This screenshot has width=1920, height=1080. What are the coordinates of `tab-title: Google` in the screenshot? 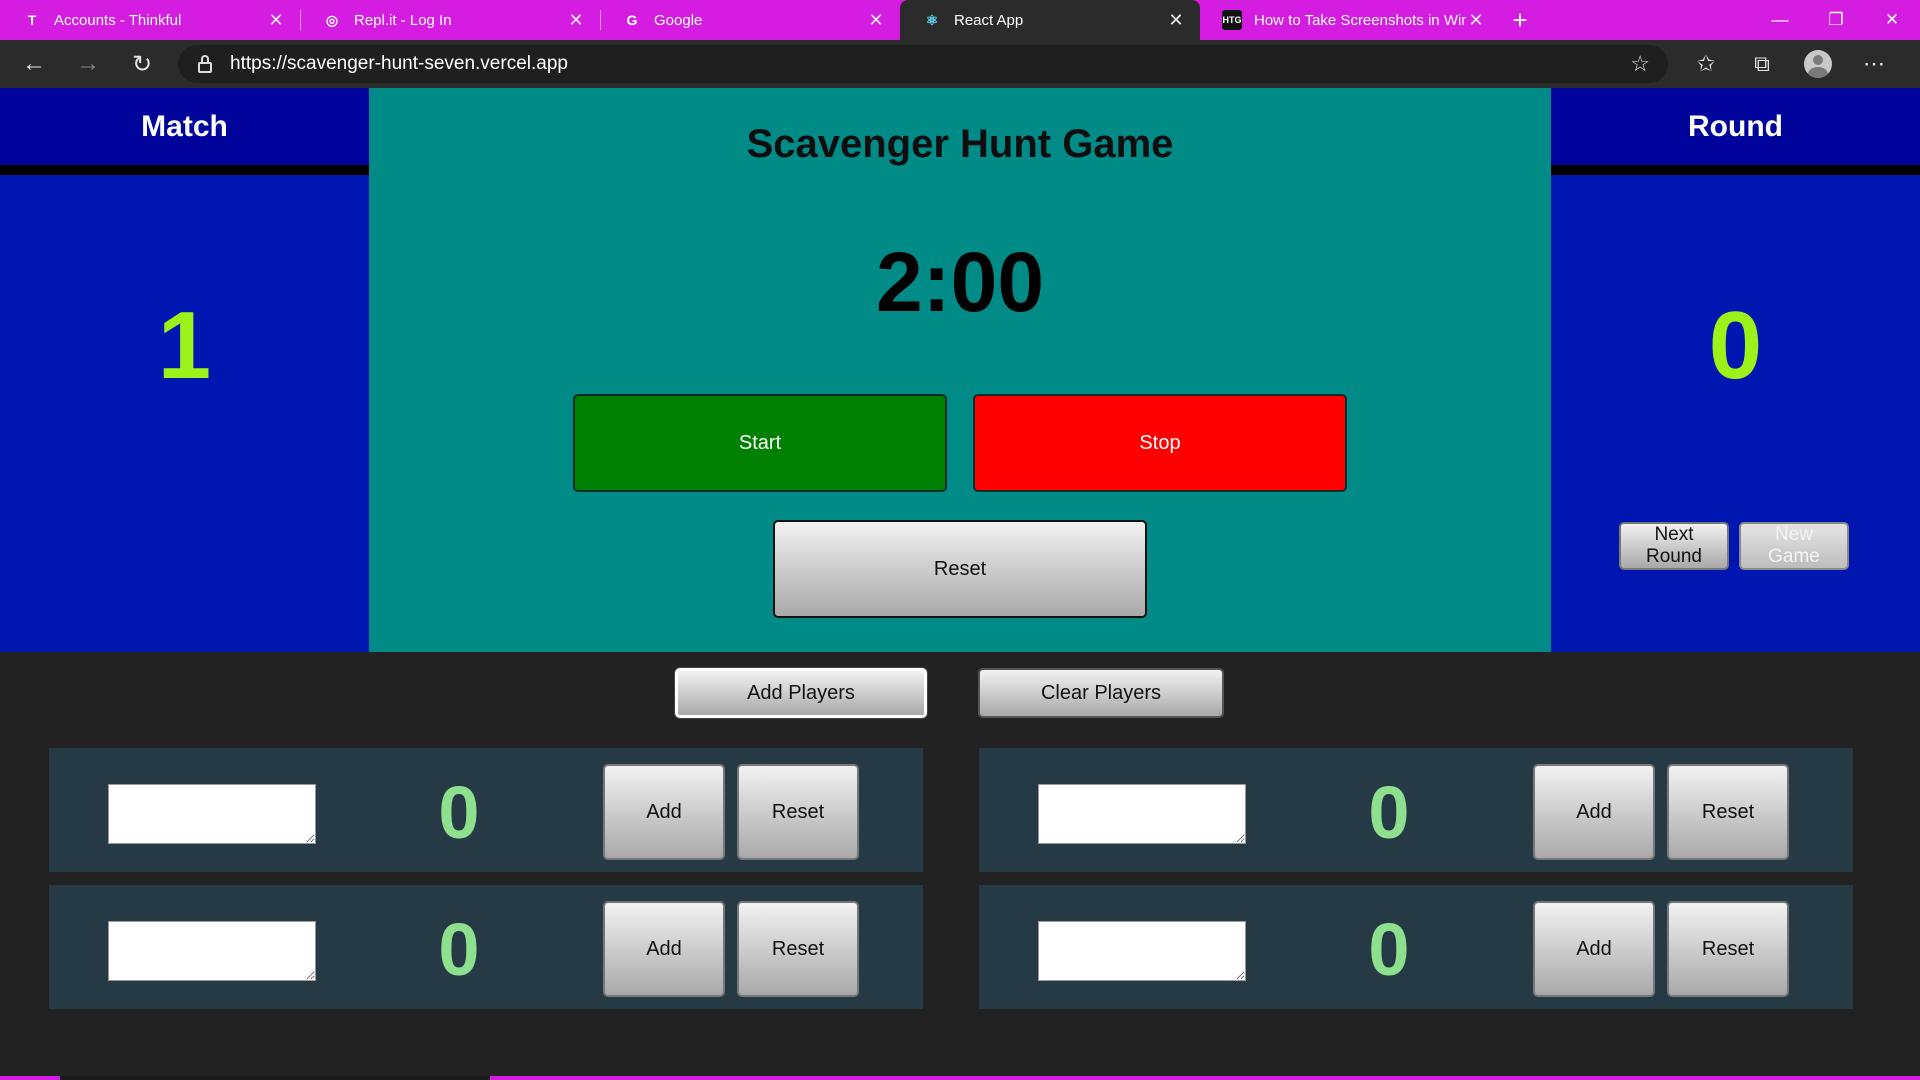 It's located at (678, 20).